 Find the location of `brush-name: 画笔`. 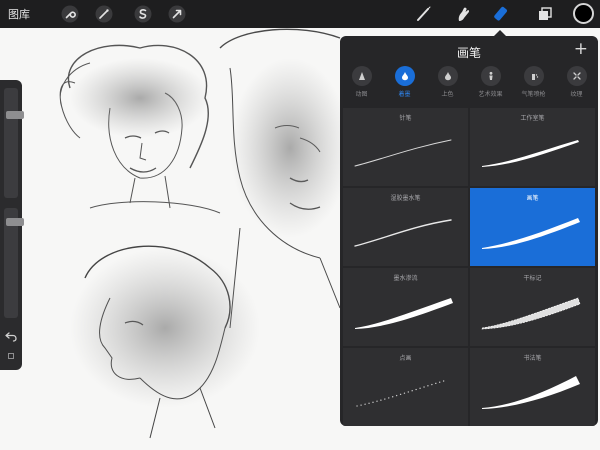

brush-name: 画笔 is located at coordinates (532, 198).